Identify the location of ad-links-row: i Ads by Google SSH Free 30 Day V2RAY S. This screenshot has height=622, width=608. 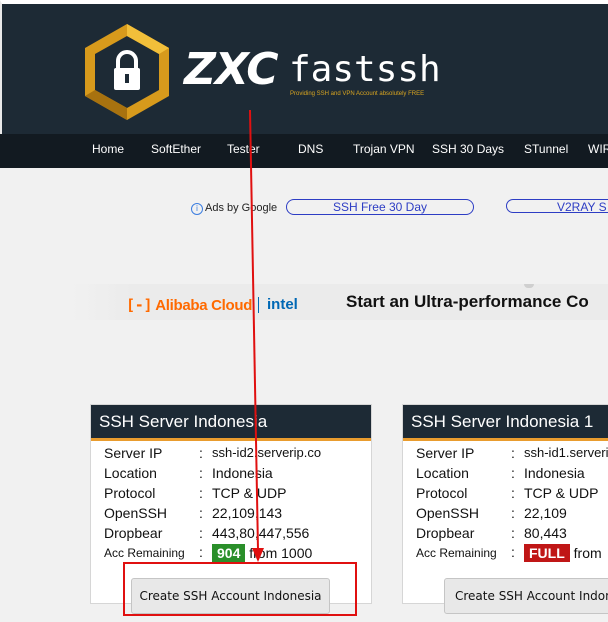
(304, 209).